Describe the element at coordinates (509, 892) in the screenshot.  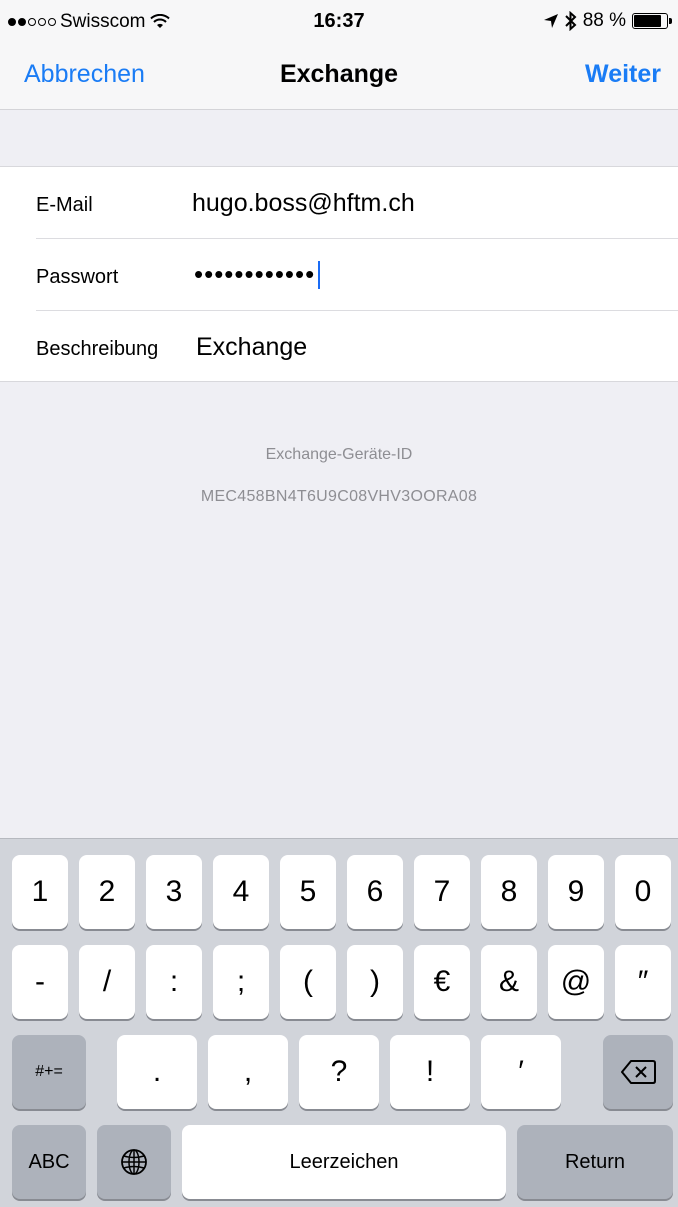
I see `key-8: 8` at that location.